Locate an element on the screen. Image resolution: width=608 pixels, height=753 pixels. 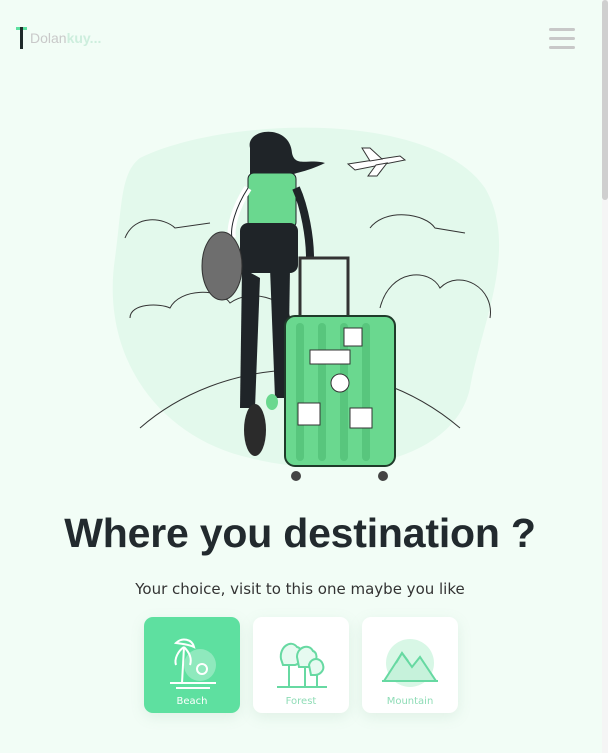
palm-tree-icon is located at coordinates (193, 663).